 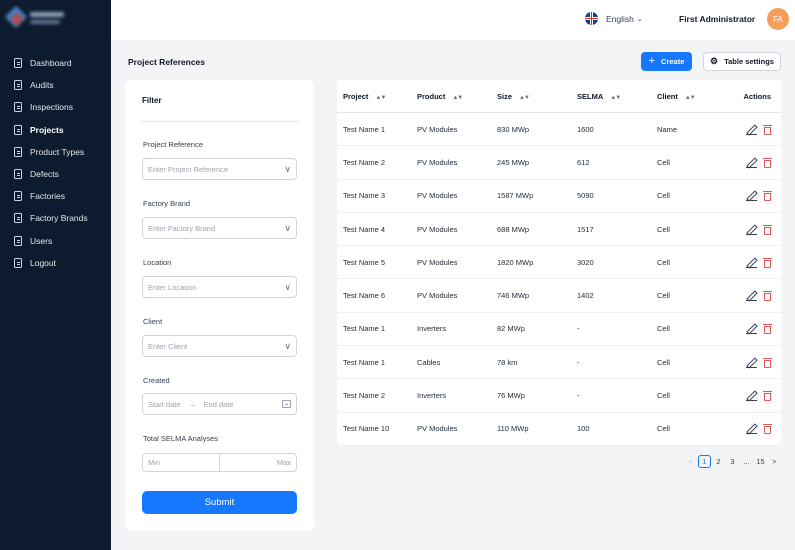 What do you see at coordinates (36, 18) in the screenshot?
I see `logo` at bounding box center [36, 18].